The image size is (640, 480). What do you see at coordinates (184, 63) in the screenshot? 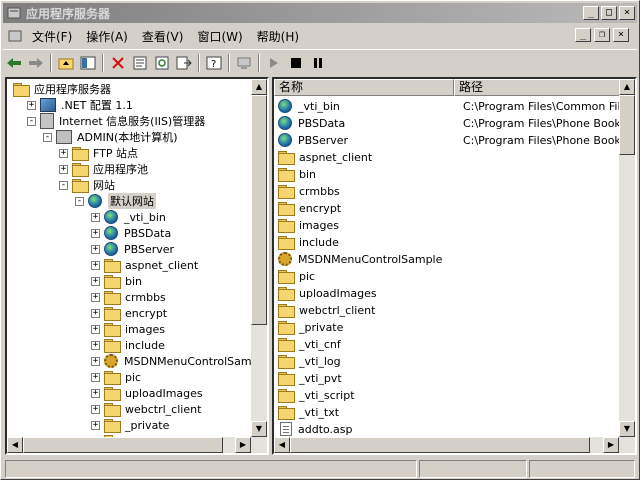
I see `export-icon` at bounding box center [184, 63].